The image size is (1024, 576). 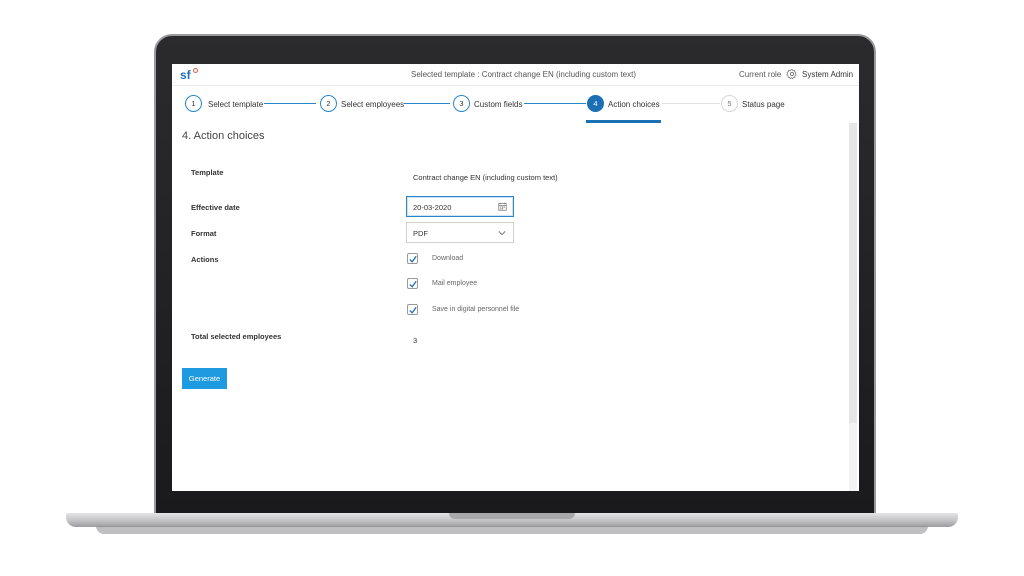 What do you see at coordinates (853, 273) in the screenshot?
I see `scrollbar-thumb` at bounding box center [853, 273].